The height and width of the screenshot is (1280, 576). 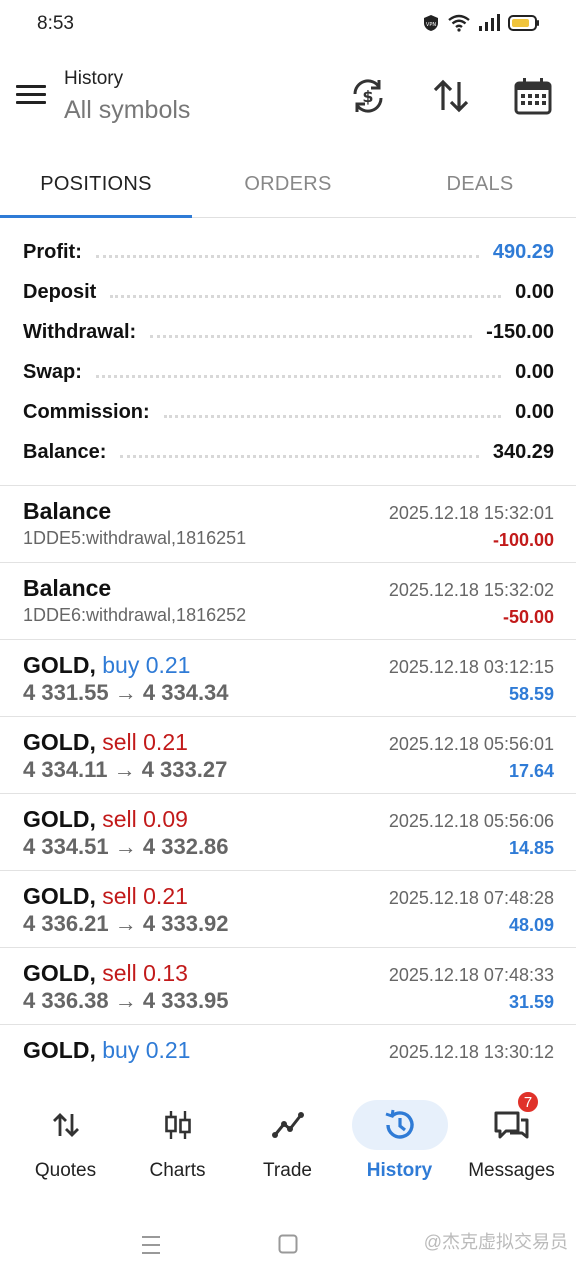 What do you see at coordinates (288, 1048) in the screenshot?
I see `list-item: GOLD, buy 0.21 2025.12.18 13:30:12` at bounding box center [288, 1048].